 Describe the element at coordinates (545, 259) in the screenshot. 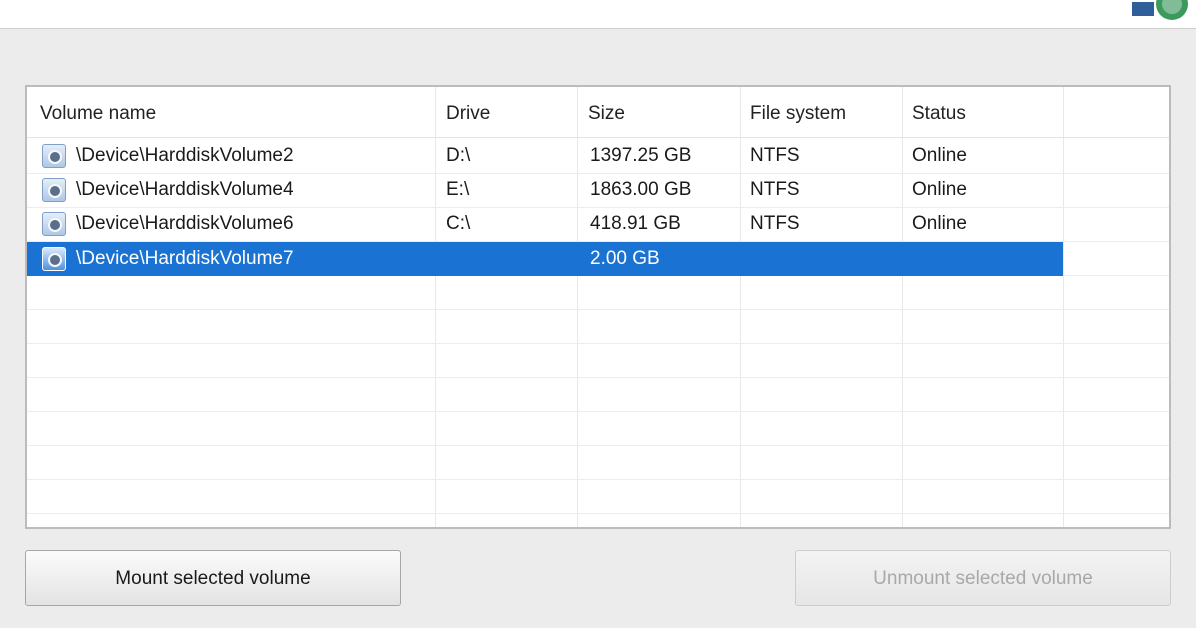

I see `table-row-selected: \Device\HarddiskVolume7 2.00 GB` at that location.